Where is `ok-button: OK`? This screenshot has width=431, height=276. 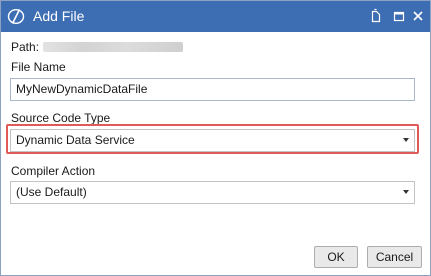 ok-button: OK is located at coordinates (336, 257).